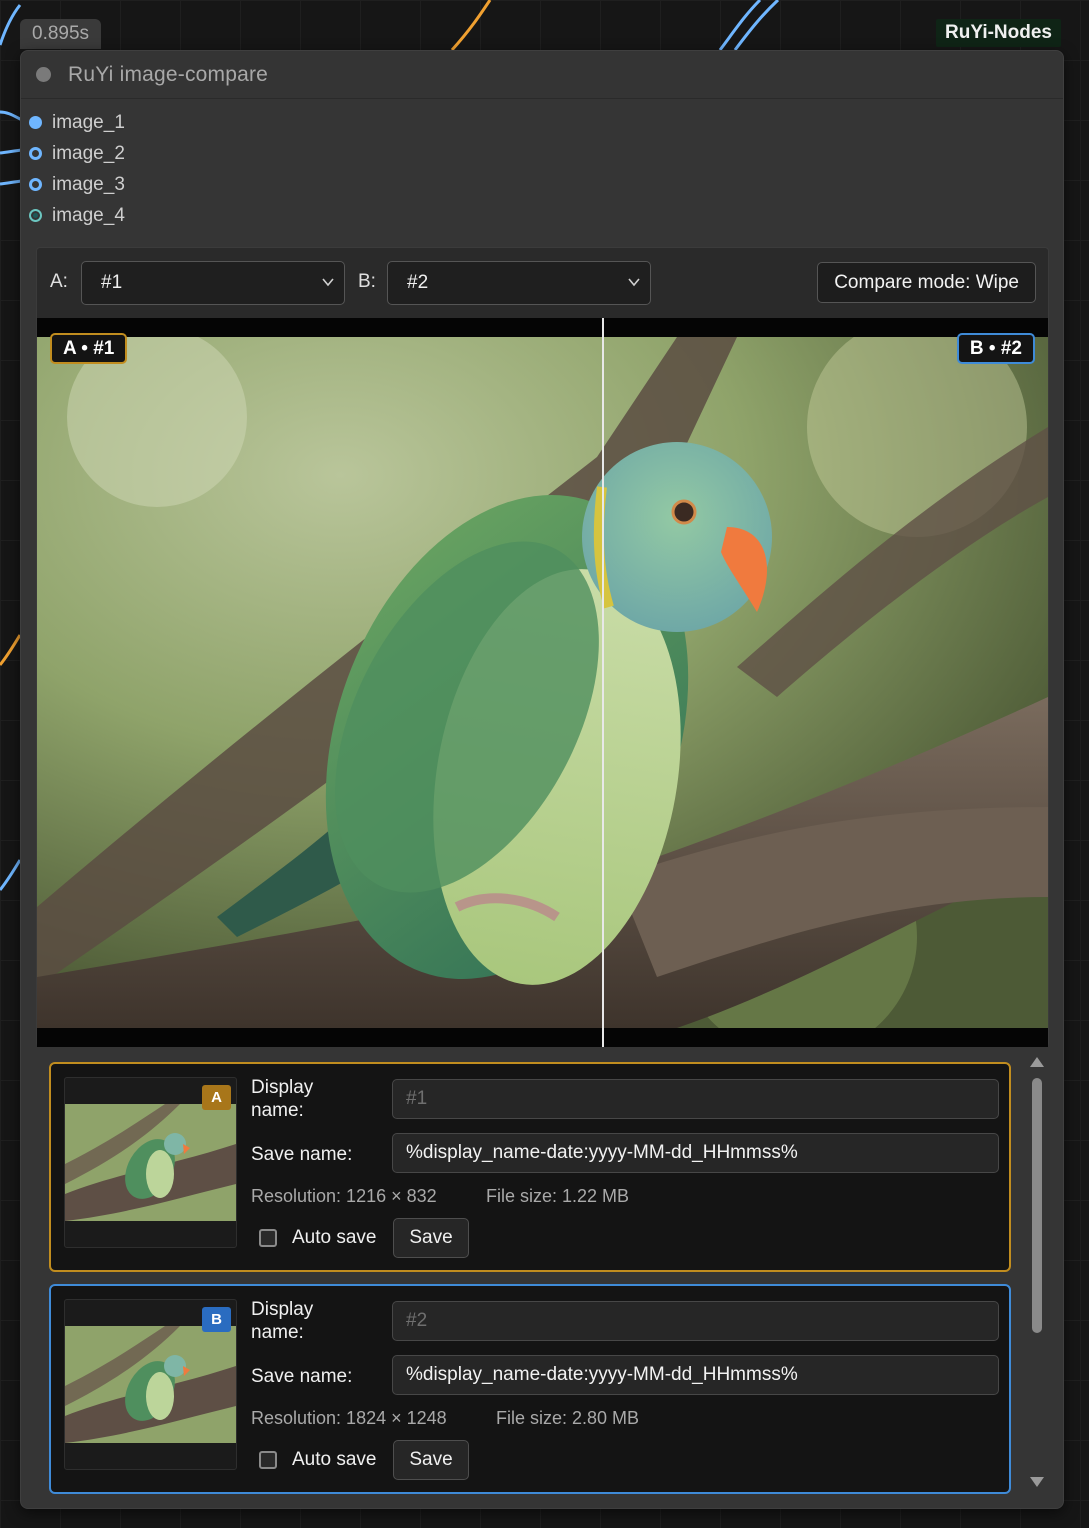 Image resolution: width=1089 pixels, height=1528 pixels. What do you see at coordinates (344, 1196) in the screenshot?
I see `resolution-text: Resolution: 1216 × 832` at bounding box center [344, 1196].